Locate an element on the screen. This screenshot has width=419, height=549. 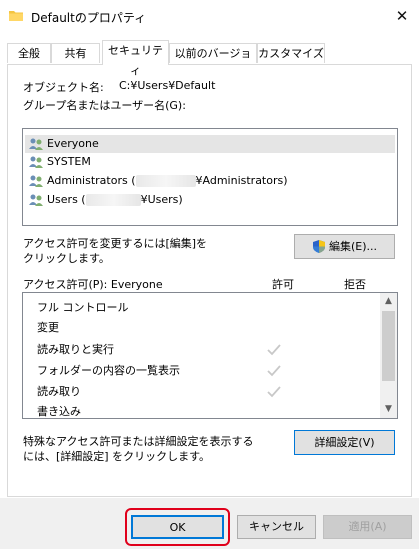
scroll-up-icon: ▲ is located at coordinates (388, 301).